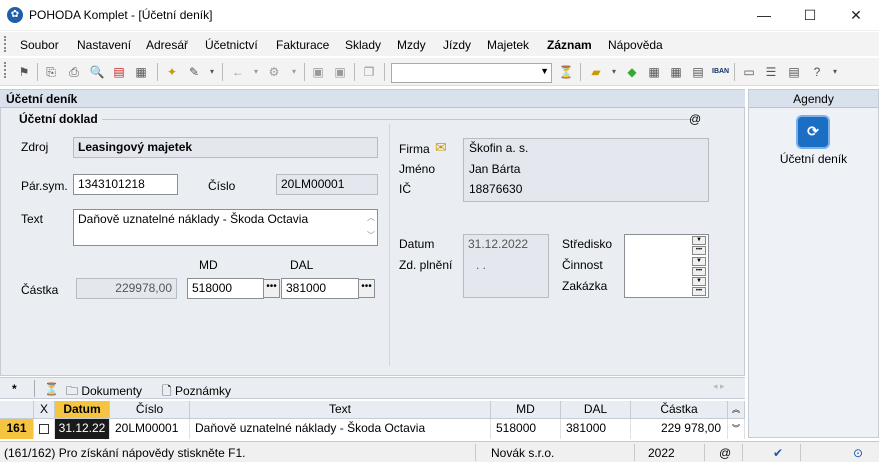 The width and height of the screenshot is (879, 462). I want to click on grid-header-cislo: Číslo, so click(150, 410).